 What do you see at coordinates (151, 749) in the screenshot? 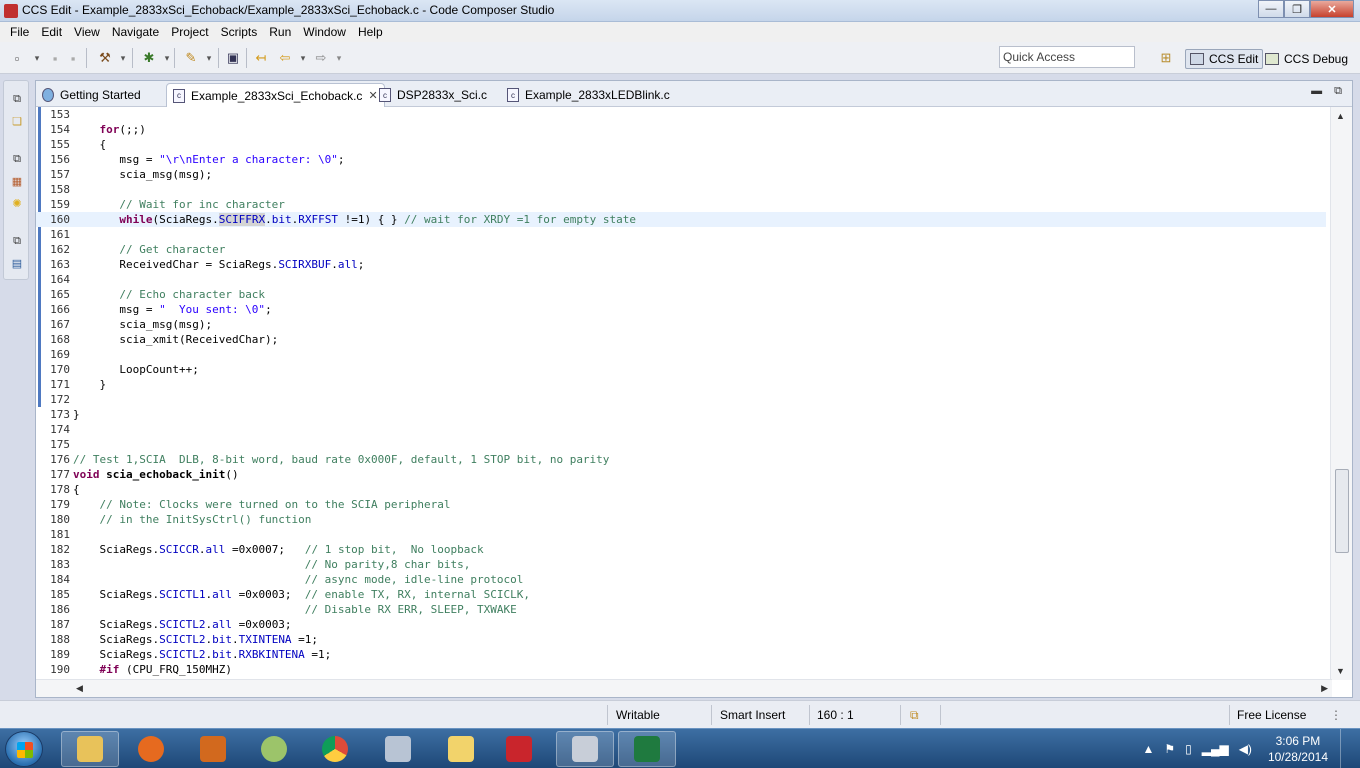
I see `taskbar-firefox` at bounding box center [151, 749].